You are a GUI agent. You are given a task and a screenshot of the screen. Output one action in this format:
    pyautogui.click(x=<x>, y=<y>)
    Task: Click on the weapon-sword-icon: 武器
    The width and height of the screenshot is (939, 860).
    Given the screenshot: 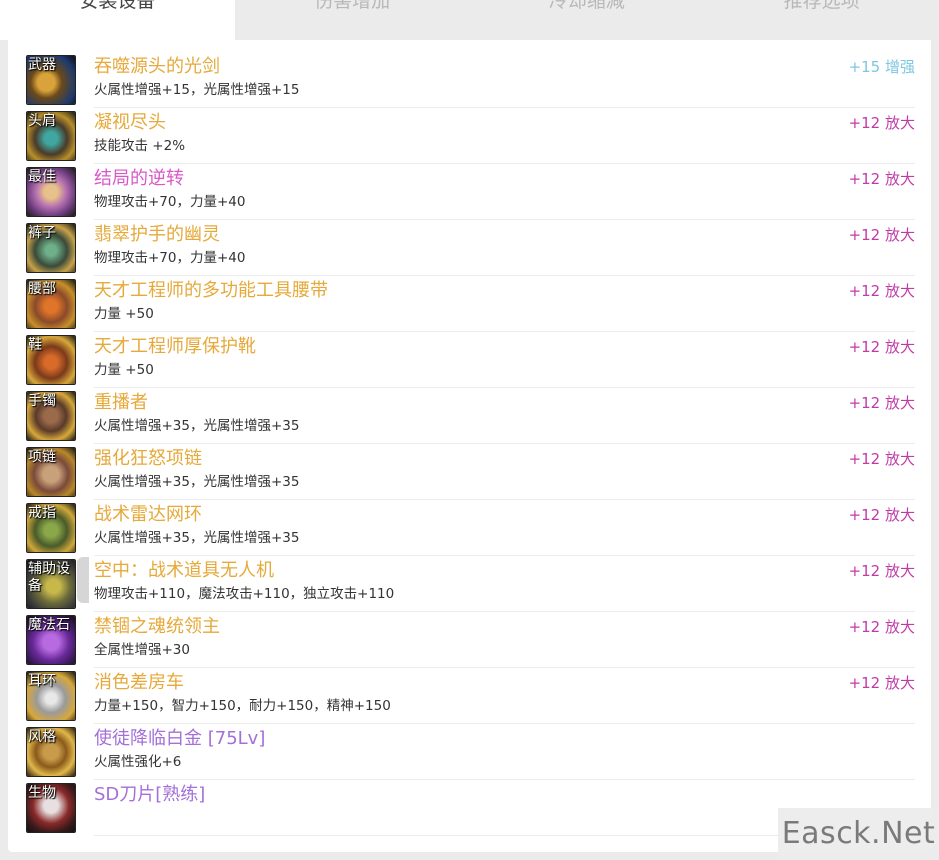 What is the action you would take?
    pyautogui.click(x=51, y=80)
    